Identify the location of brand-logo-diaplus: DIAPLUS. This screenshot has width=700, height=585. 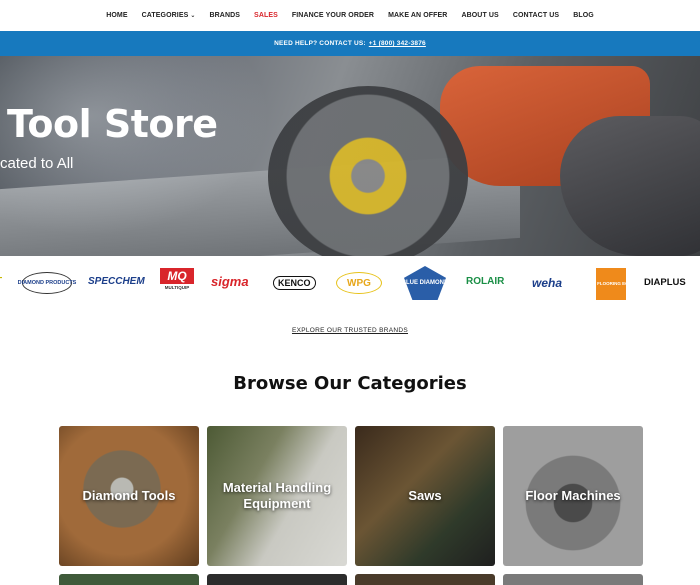
(665, 282).